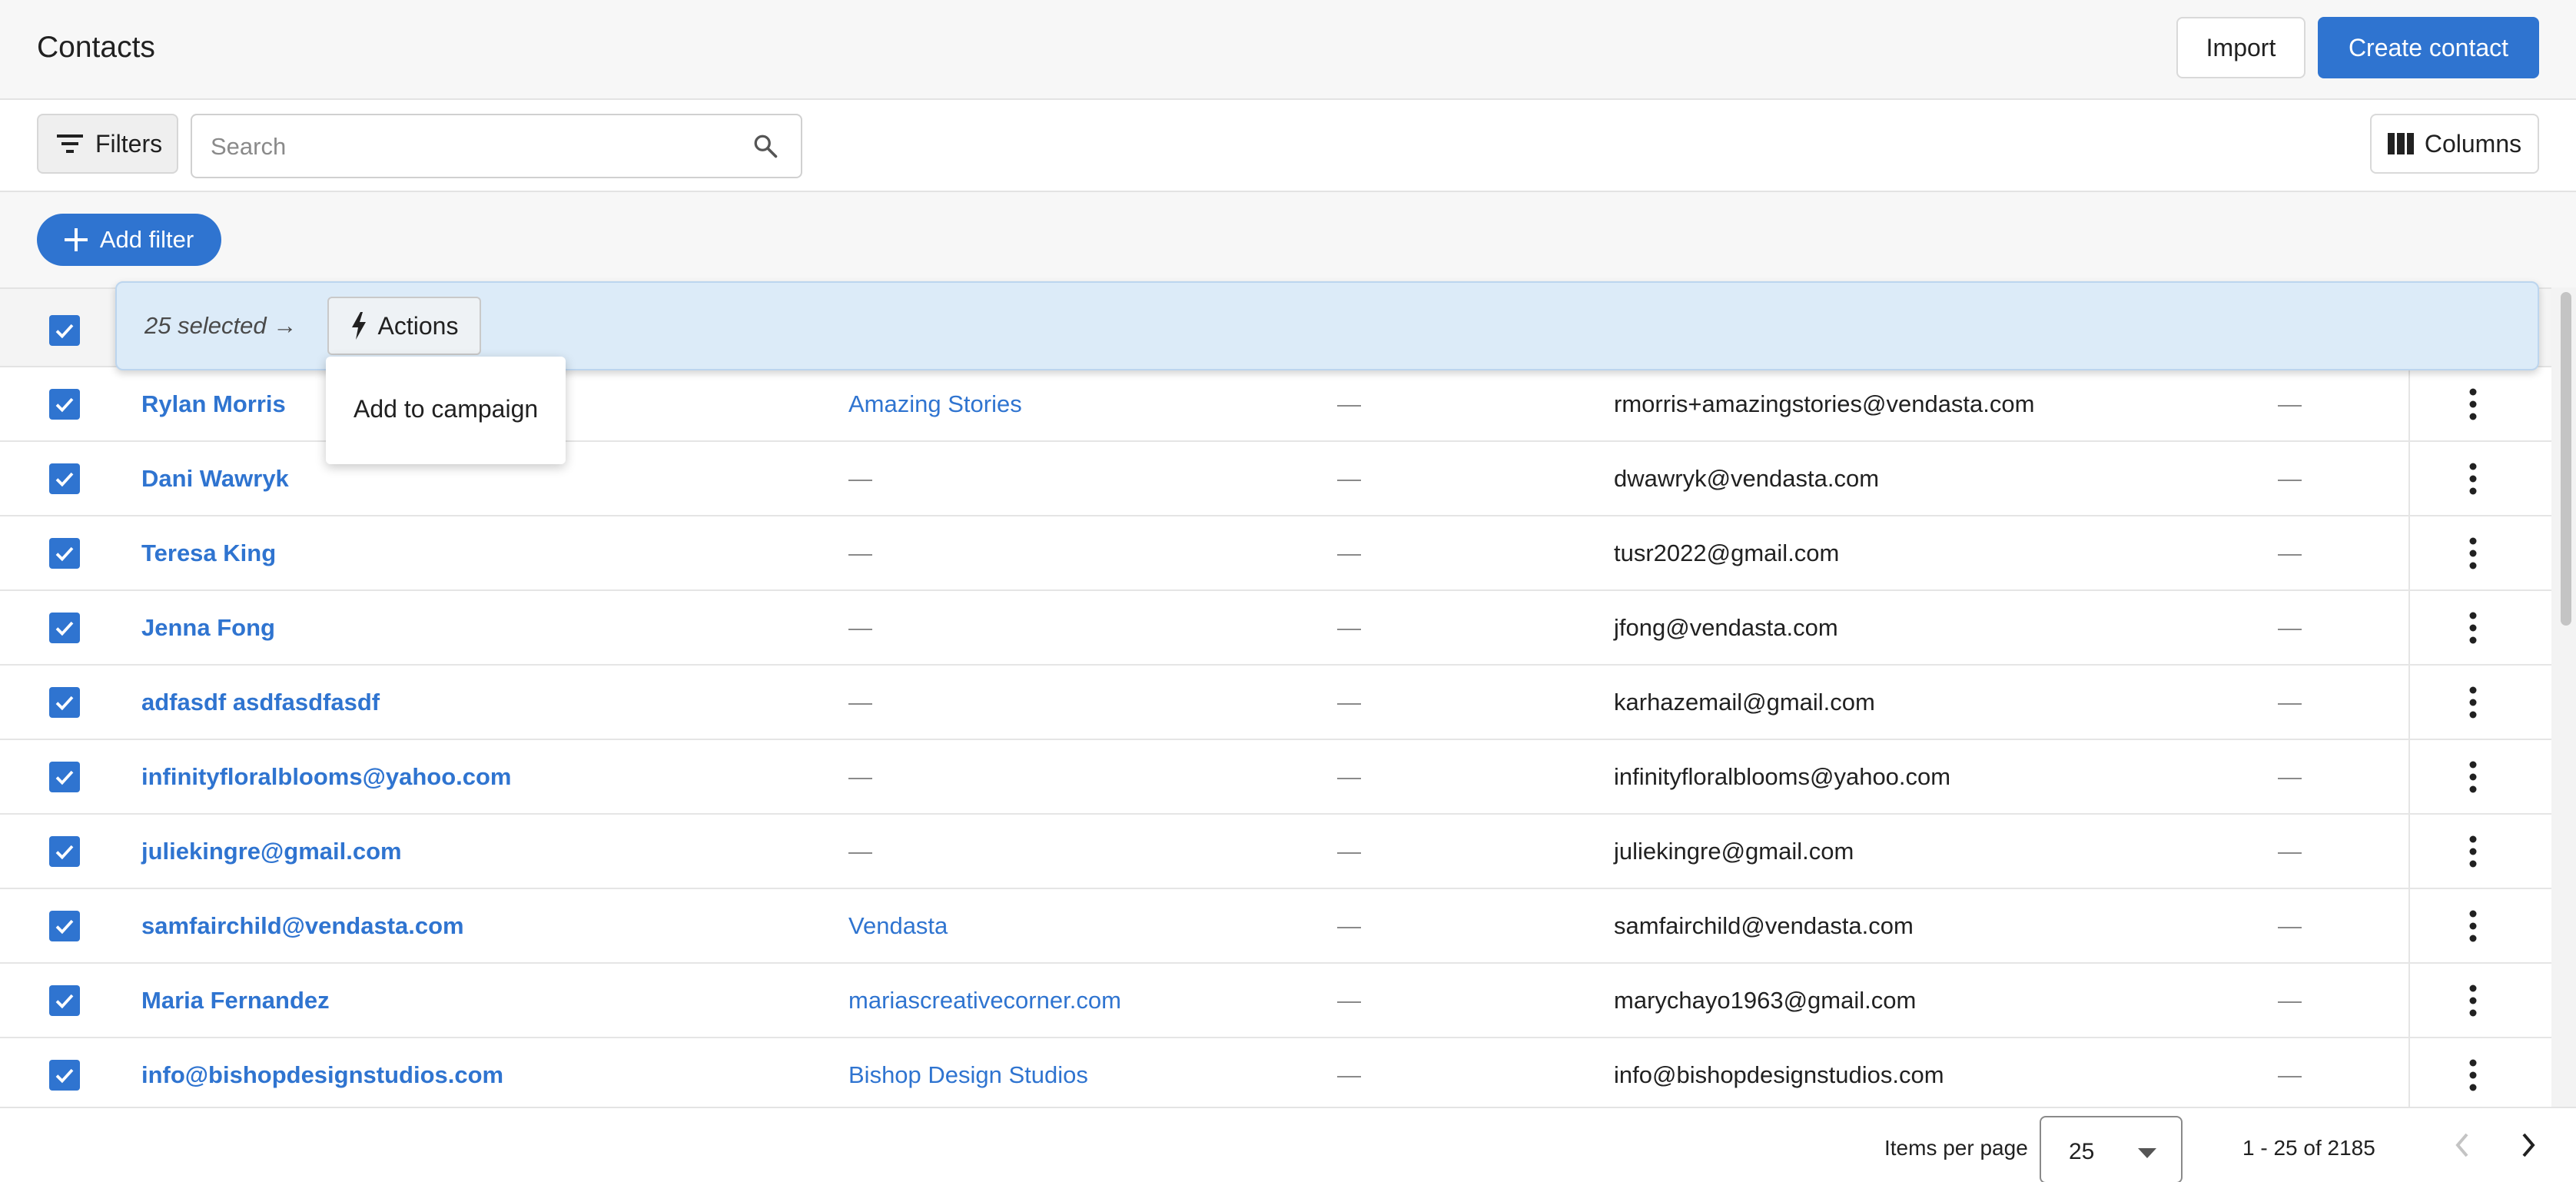 The height and width of the screenshot is (1182, 2576). I want to click on plus-icon, so click(76, 240).